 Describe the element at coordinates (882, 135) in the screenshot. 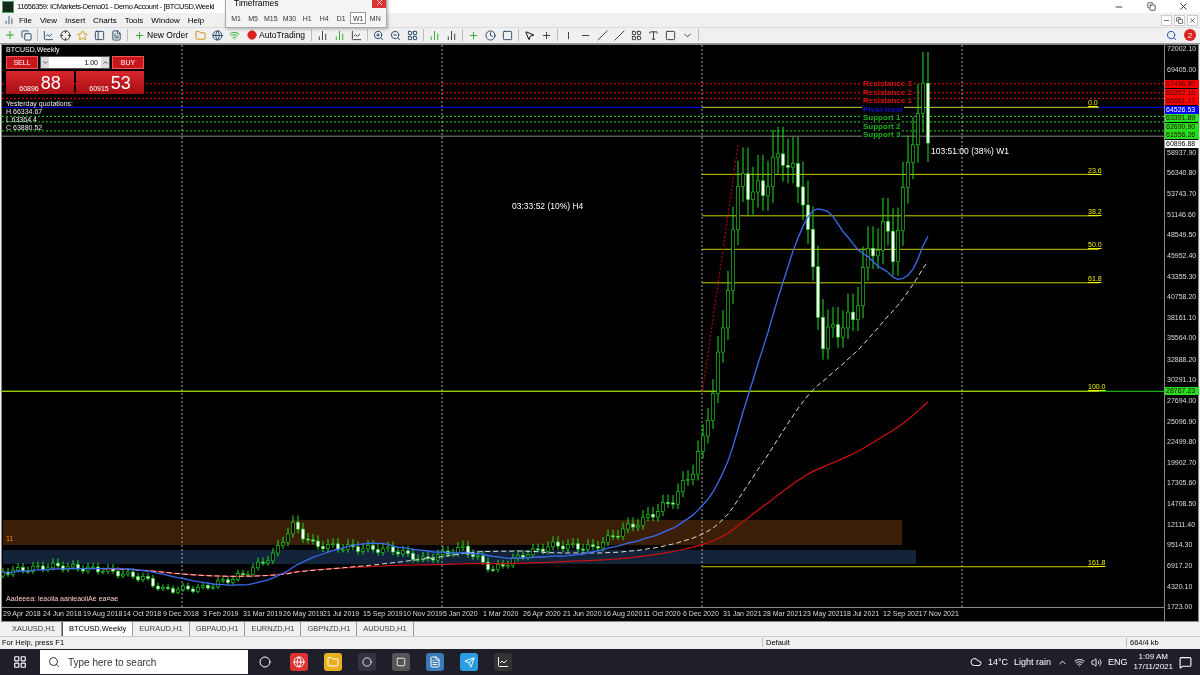

I see `pivot-label: Support 3` at that location.